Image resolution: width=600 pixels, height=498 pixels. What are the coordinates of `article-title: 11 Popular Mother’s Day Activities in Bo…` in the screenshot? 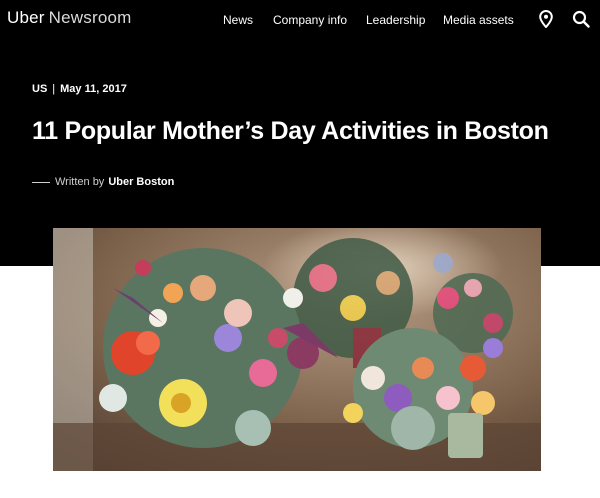 It's located at (290, 131).